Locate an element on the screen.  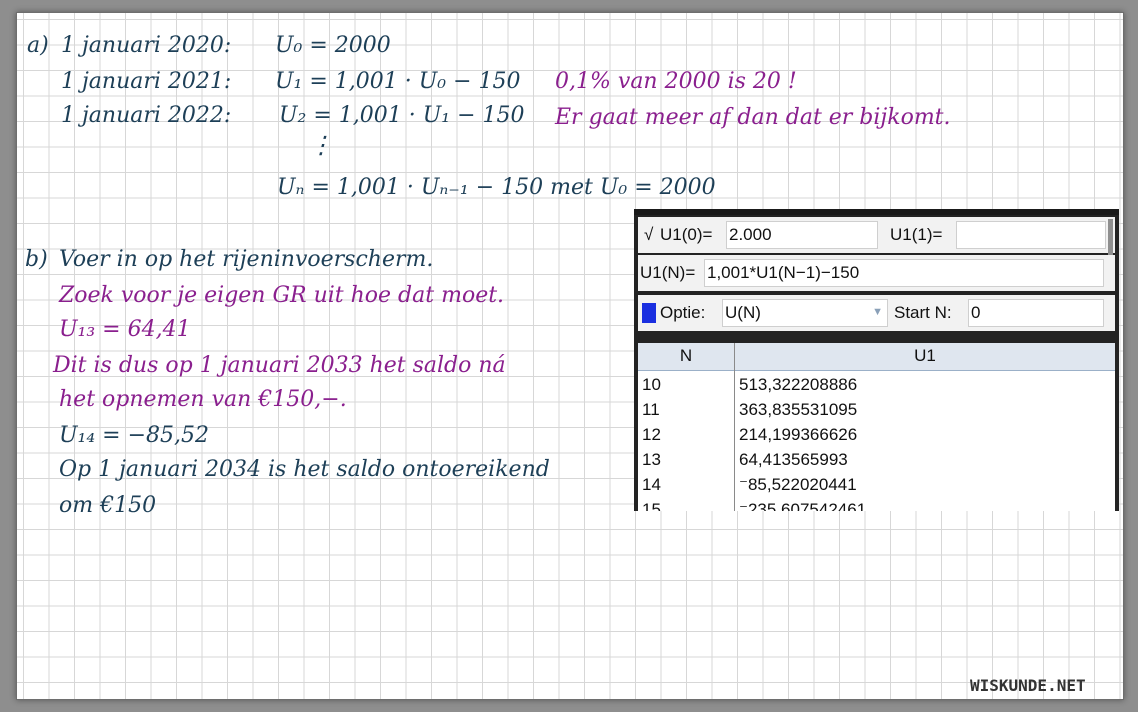
expr-u0: U₀ = 2000 is located at coordinates (333, 45).